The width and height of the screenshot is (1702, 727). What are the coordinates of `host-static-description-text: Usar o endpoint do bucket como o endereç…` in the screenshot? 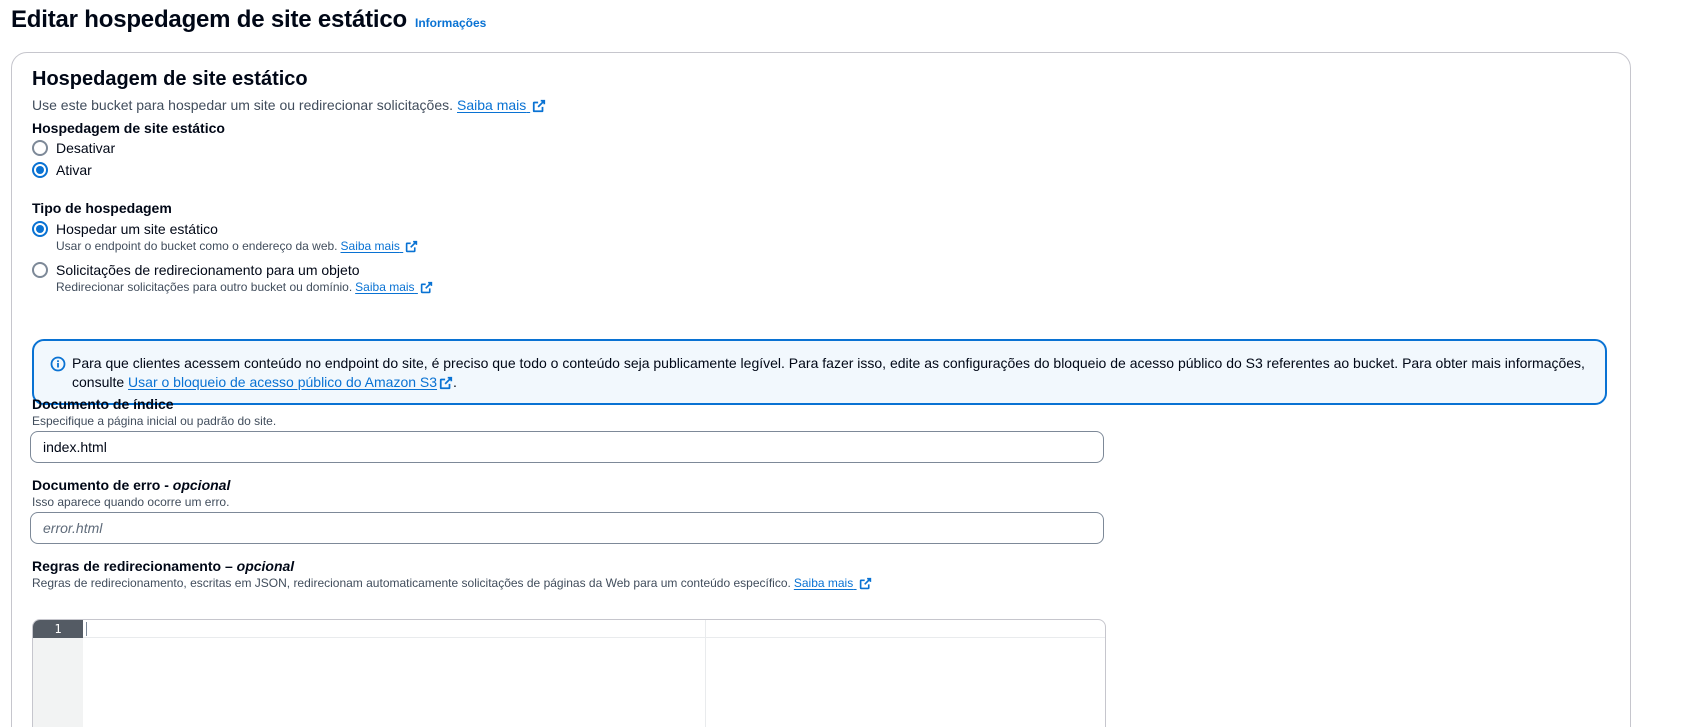 It's located at (197, 246).